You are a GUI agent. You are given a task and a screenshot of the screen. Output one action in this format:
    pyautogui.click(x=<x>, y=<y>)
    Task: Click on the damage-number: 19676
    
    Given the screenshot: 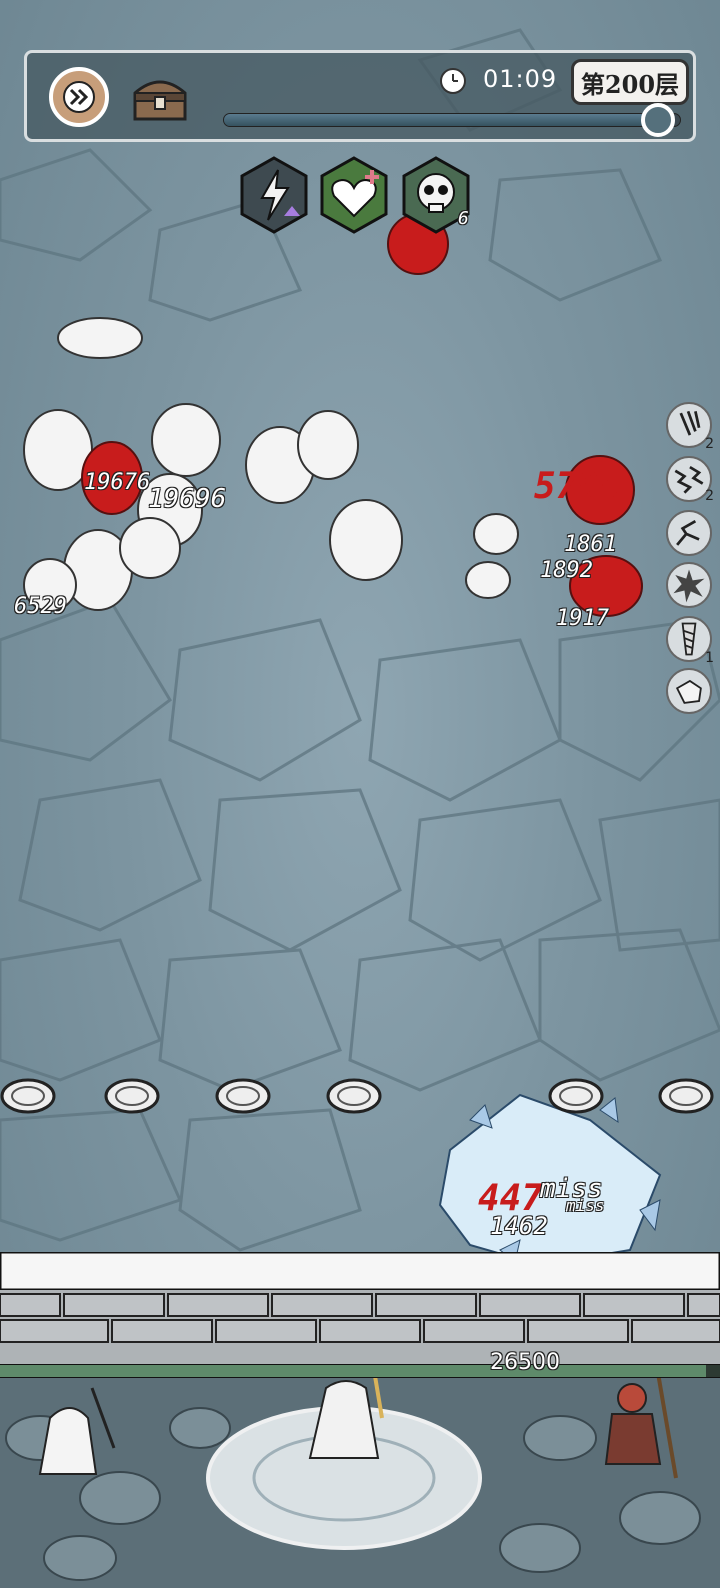 What is the action you would take?
    pyautogui.click(x=117, y=482)
    